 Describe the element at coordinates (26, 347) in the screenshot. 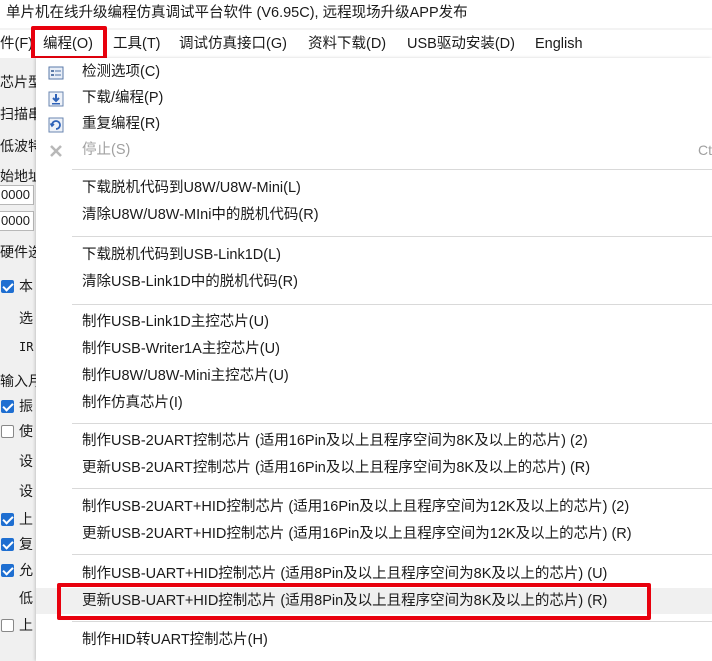

I see `option-label-irc: IR` at that location.